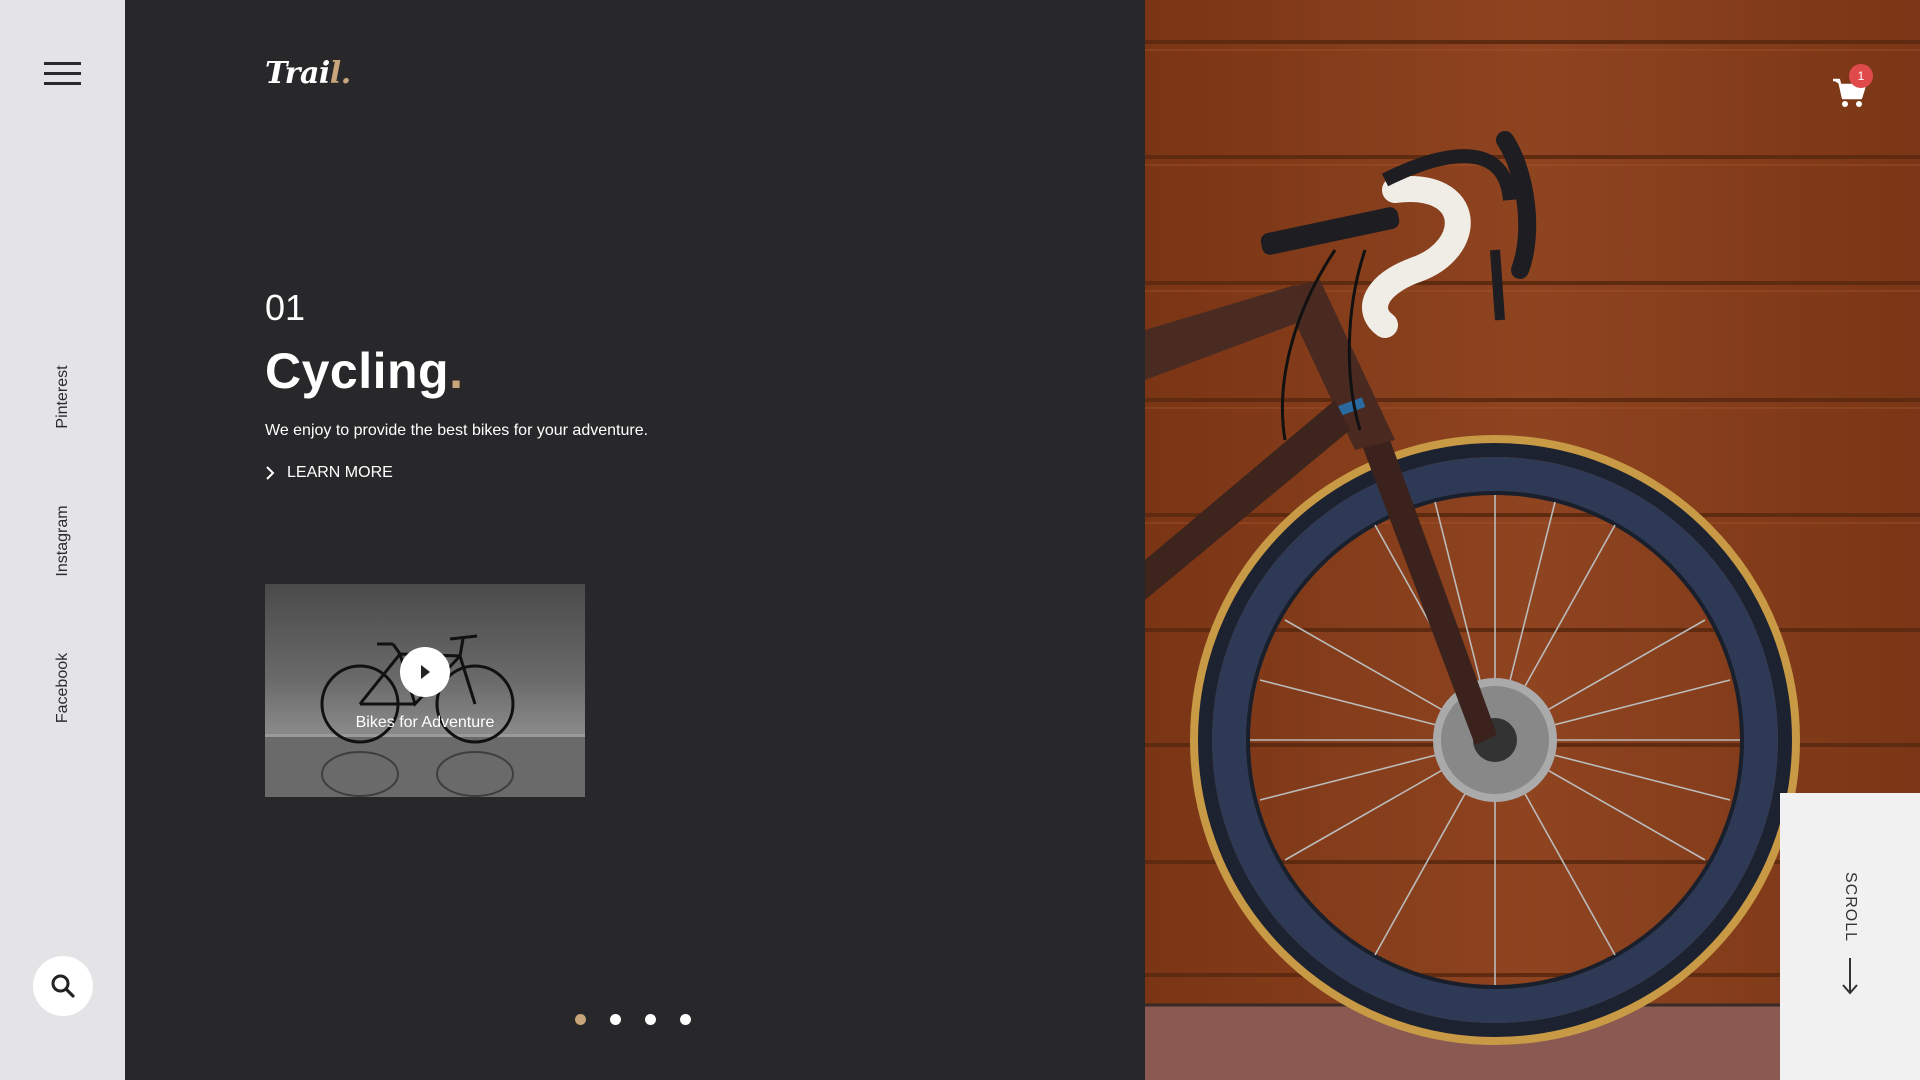  Describe the element at coordinates (63, 688) in the screenshot. I see `social-link-facebook: Facebook` at that location.